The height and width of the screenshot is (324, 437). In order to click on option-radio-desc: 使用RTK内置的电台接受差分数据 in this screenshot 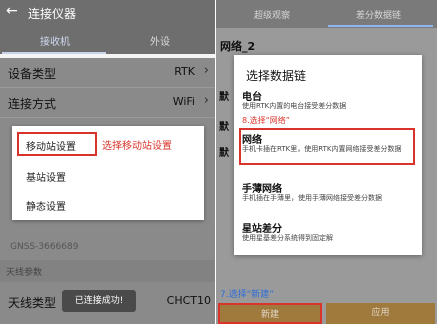, I will do `click(294, 106)`.